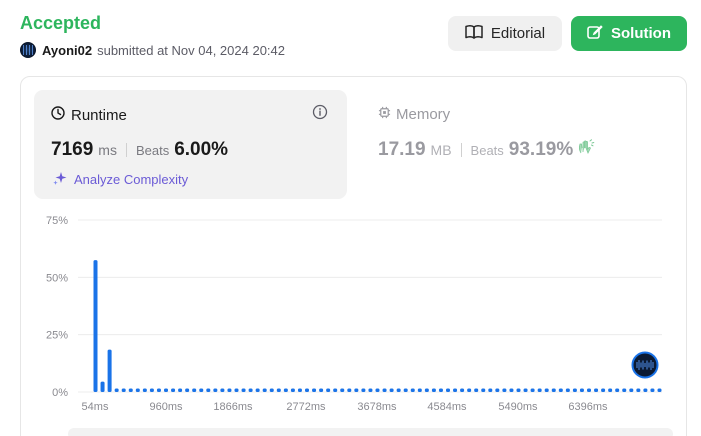  What do you see at coordinates (60, 393) in the screenshot?
I see `y-tick-label: 0%` at bounding box center [60, 393].